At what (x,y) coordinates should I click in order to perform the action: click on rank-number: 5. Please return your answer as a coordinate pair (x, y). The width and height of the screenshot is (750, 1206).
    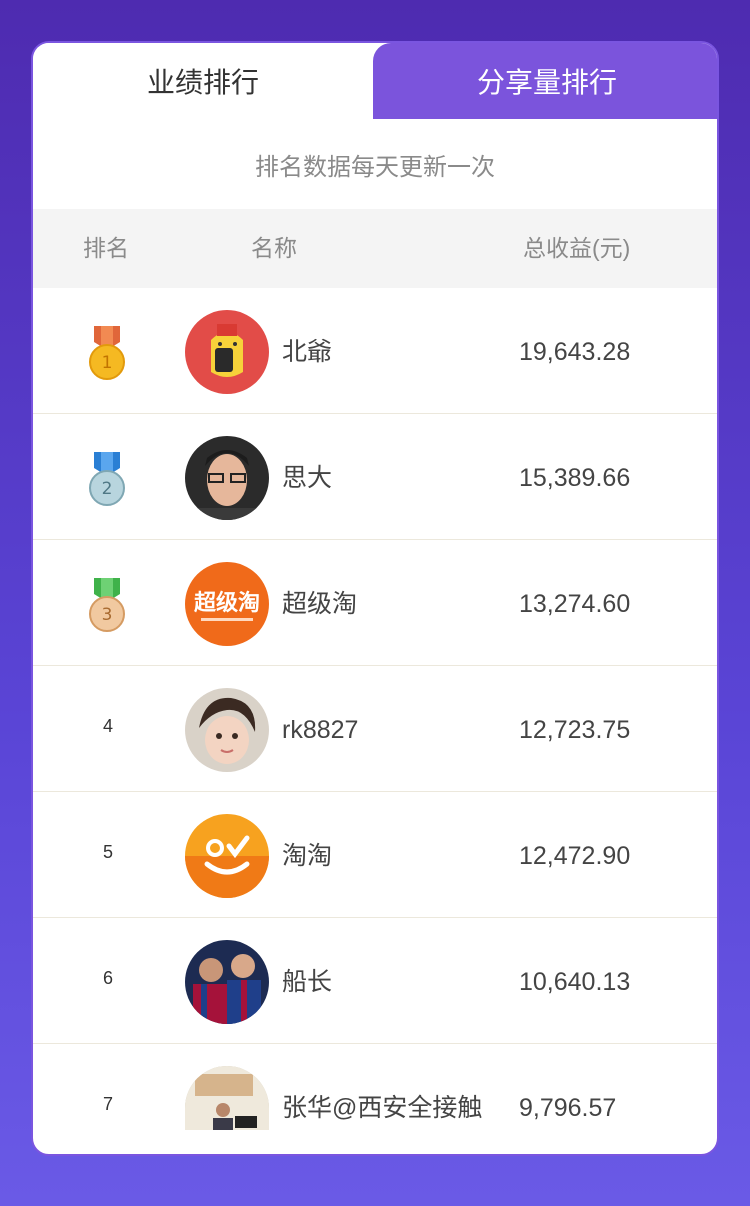
    Looking at the image, I should click on (107, 852).